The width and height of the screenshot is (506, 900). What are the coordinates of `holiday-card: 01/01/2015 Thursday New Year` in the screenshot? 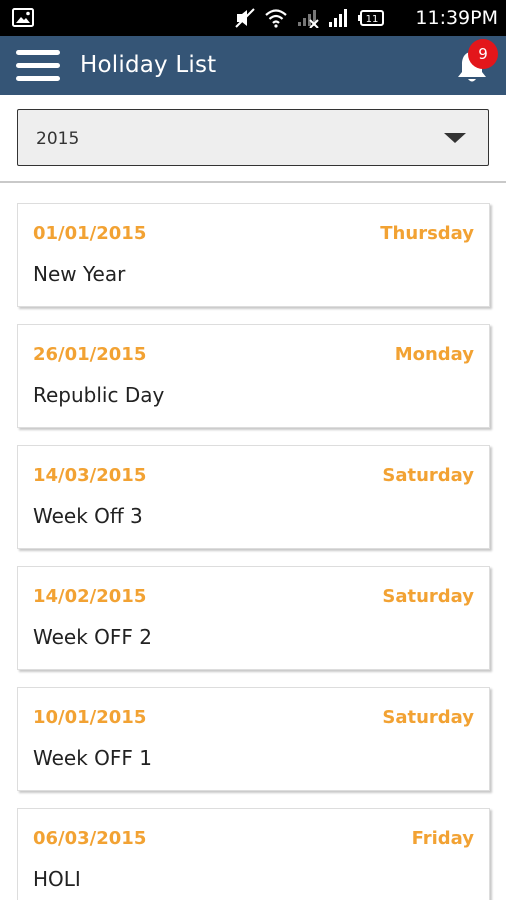 It's located at (253, 255).